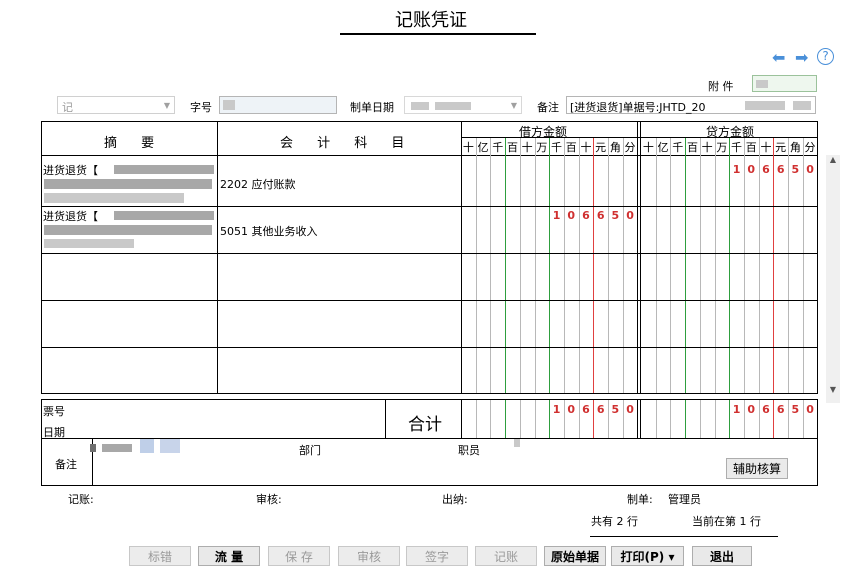 The image size is (862, 580). What do you see at coordinates (833, 279) in the screenshot?
I see `vertical-scrollbar` at bounding box center [833, 279].